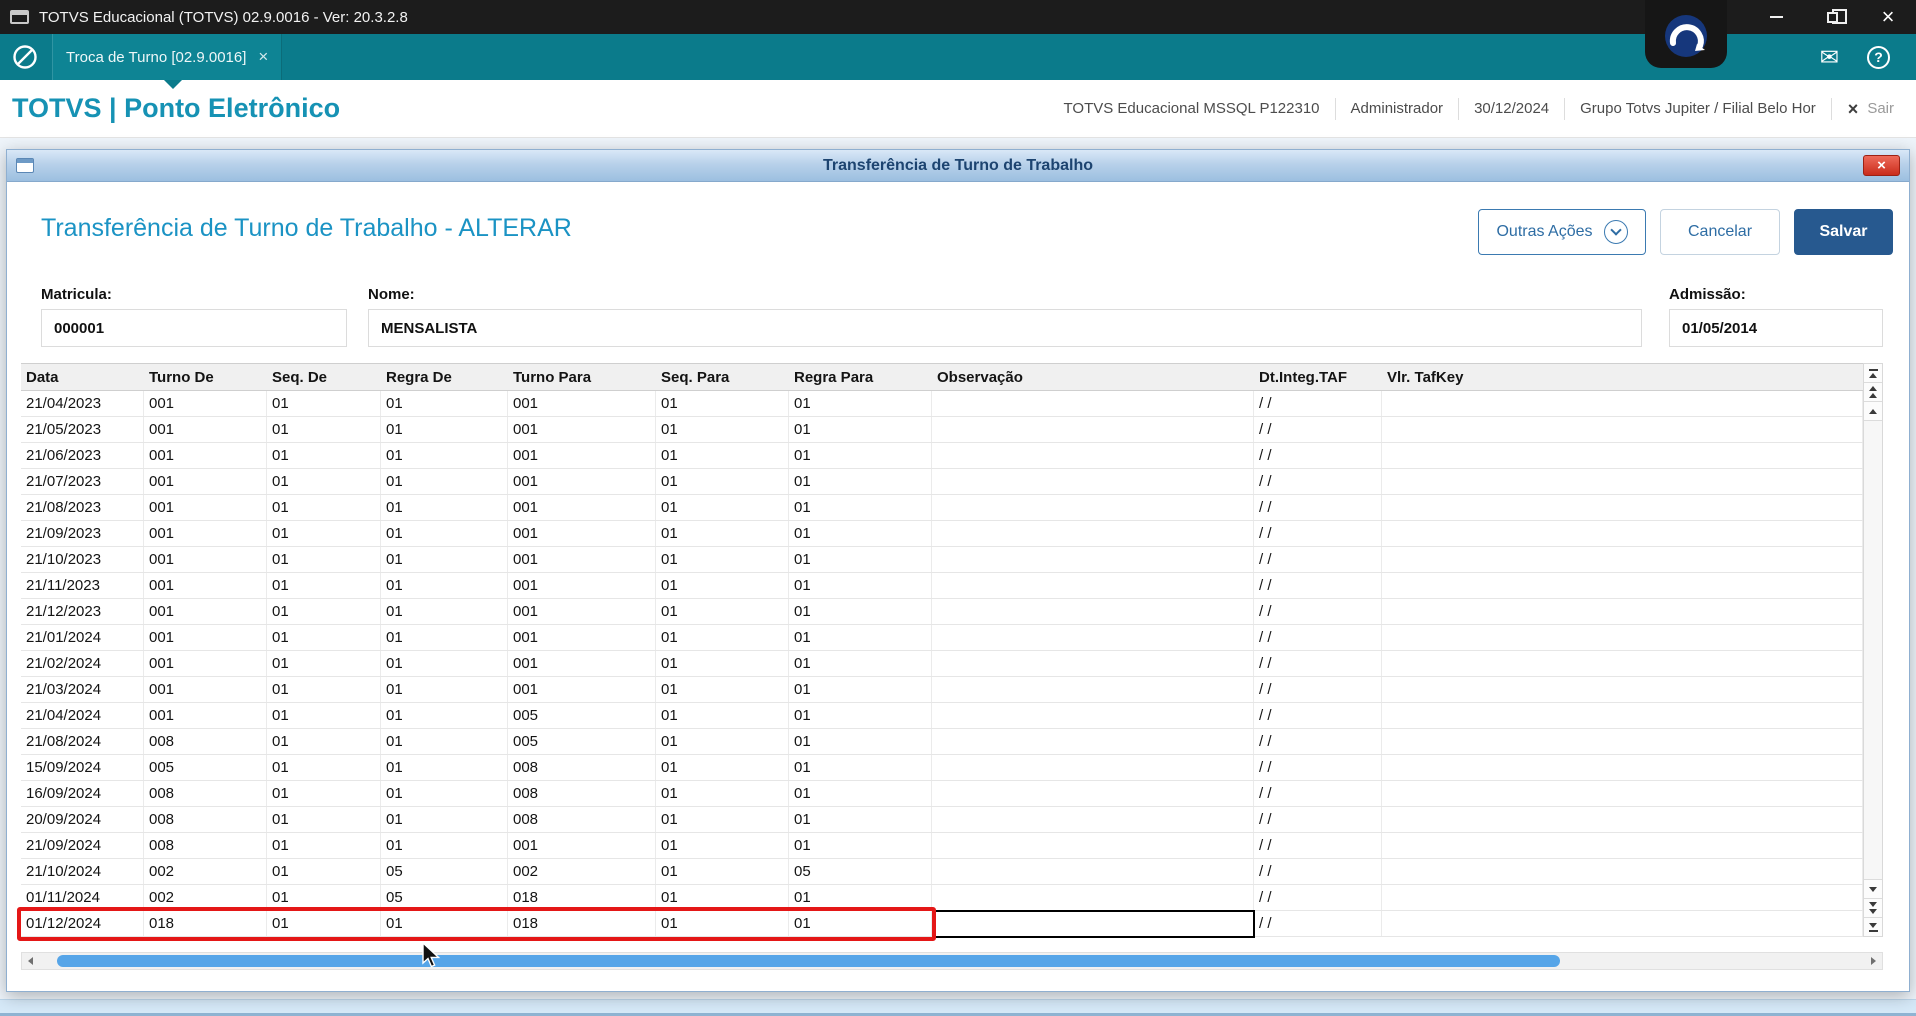 The height and width of the screenshot is (1016, 1916). I want to click on grid-row: 21/03/2024 001 01 01 001 01 01/ /, so click(942, 690).